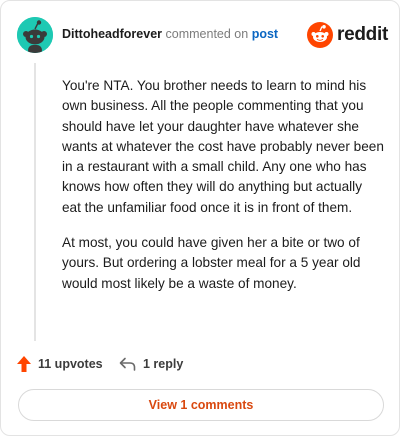  I want to click on reply-arrow-icon, so click(127, 364).